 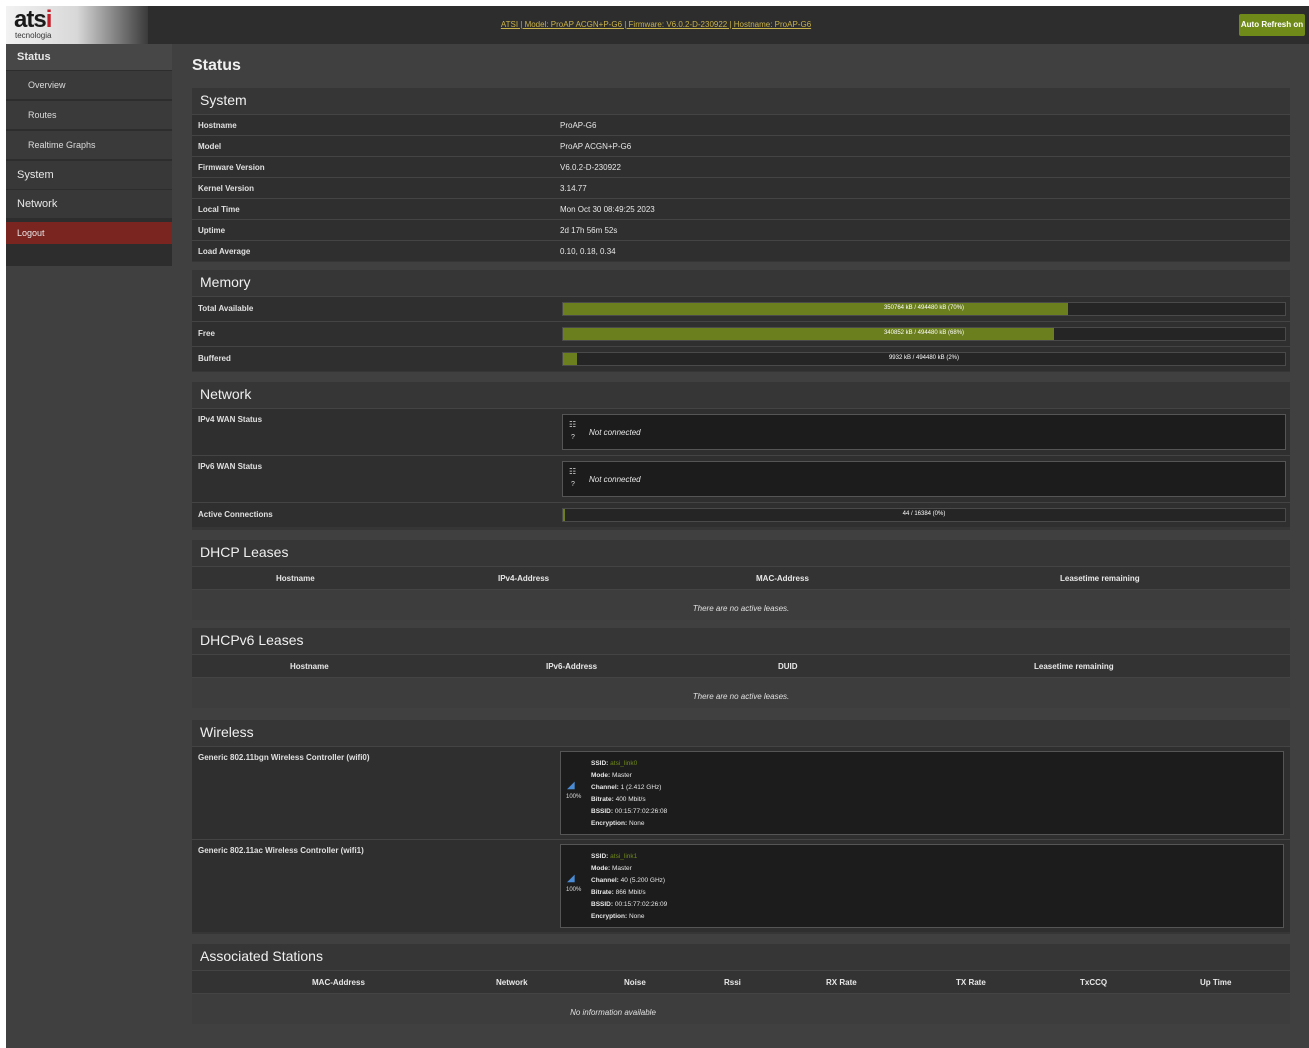 I want to click on logo-subtitle: tecnologia, so click(x=33, y=35).